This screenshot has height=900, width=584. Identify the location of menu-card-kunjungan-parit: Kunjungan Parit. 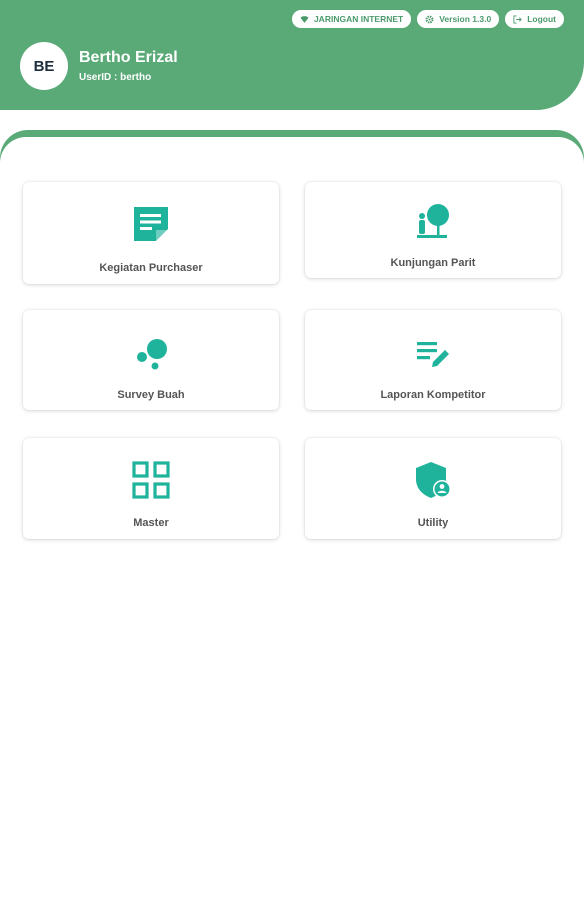
(433, 230).